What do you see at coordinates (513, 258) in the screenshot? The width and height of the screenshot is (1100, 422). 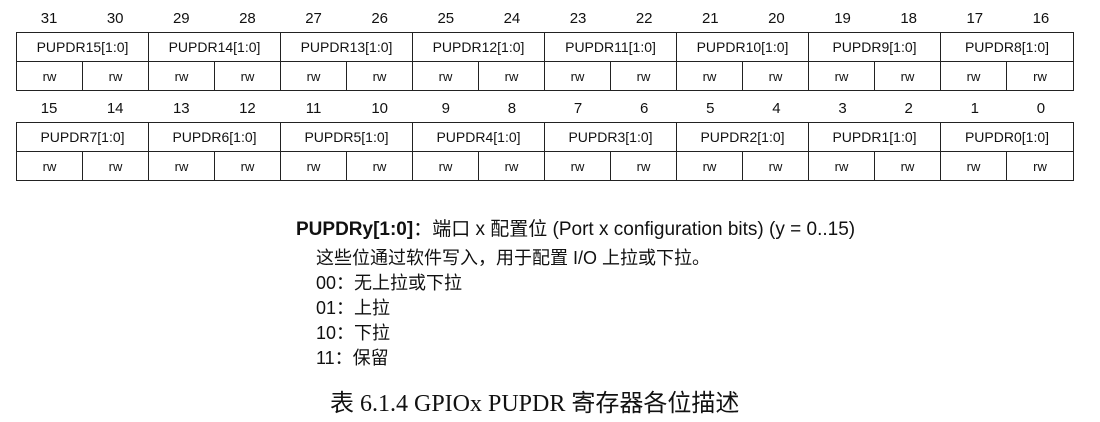 I see `description-line: 这些位通过软件写入，用于配置 I/O 上拉或下拉。` at bounding box center [513, 258].